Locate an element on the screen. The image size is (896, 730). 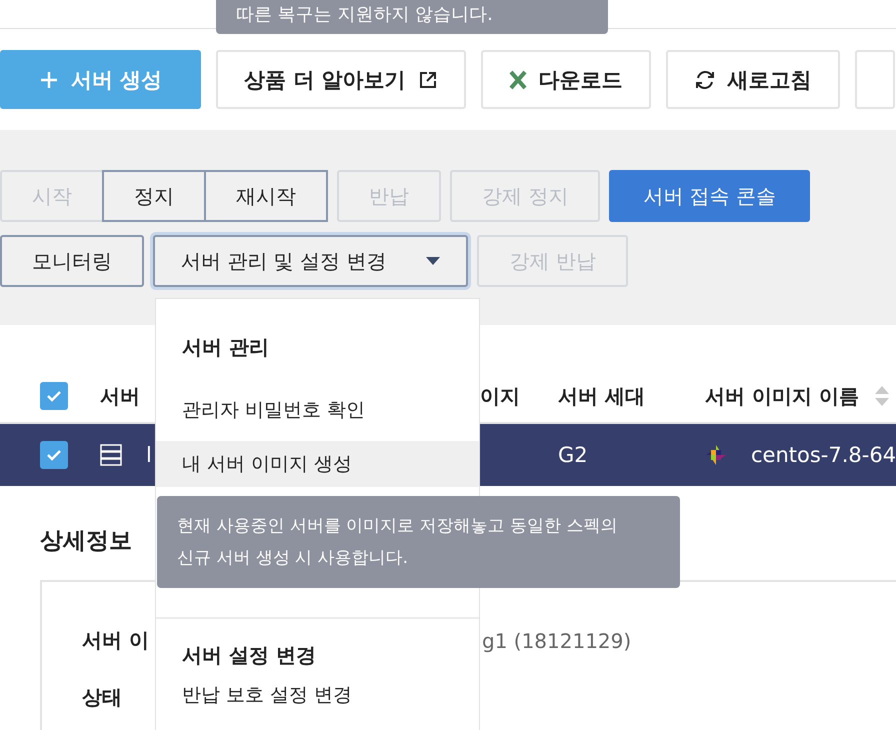
toolbar-button: 새로고침 is located at coordinates (753, 79).